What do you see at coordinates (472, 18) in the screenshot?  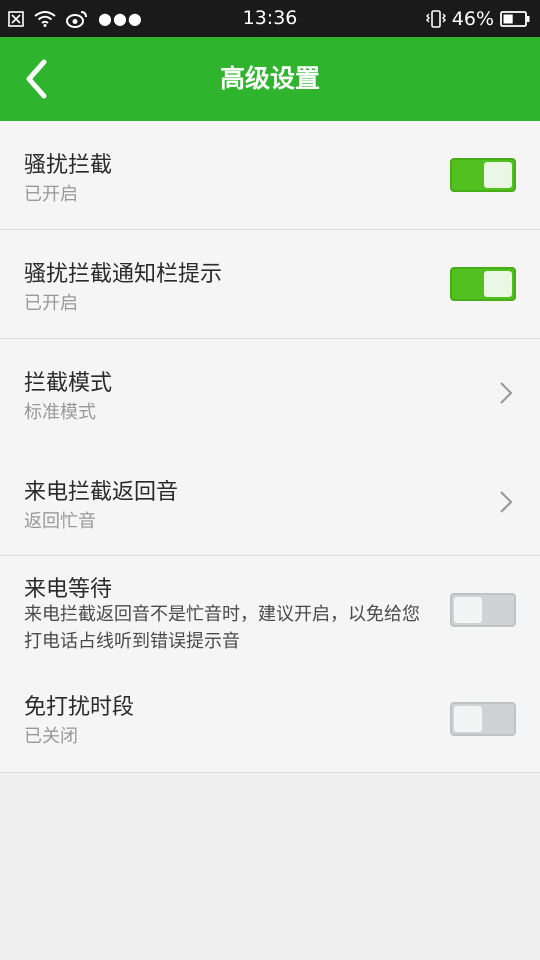 I see `battery-percent: 46%` at bounding box center [472, 18].